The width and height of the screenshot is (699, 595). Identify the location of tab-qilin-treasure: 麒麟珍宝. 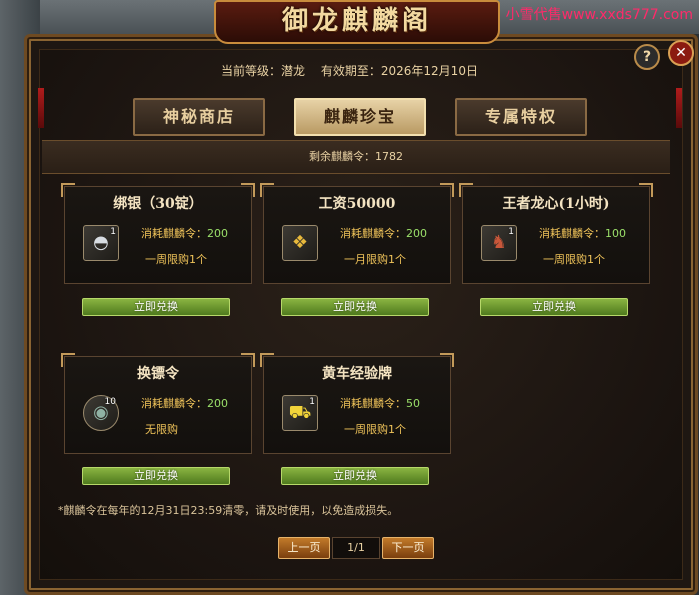
(360, 117).